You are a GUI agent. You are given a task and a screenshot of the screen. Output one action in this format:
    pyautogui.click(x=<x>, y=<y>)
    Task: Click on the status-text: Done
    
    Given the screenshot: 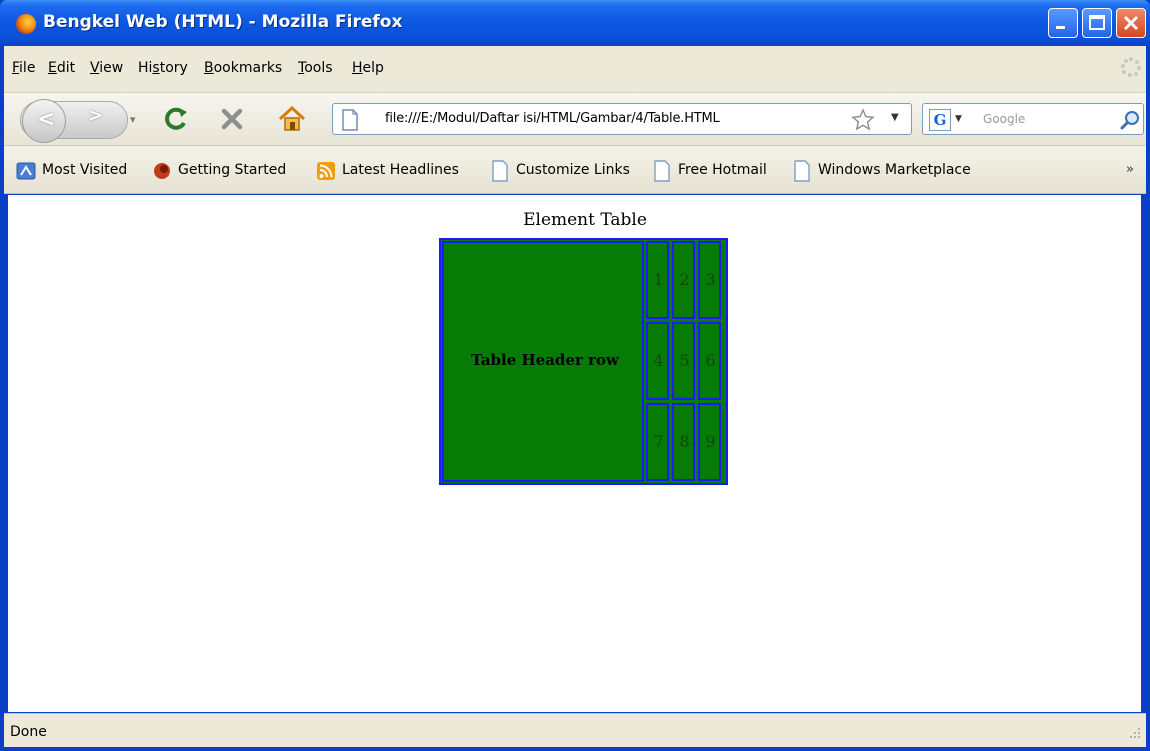 What is the action you would take?
    pyautogui.click(x=28, y=732)
    